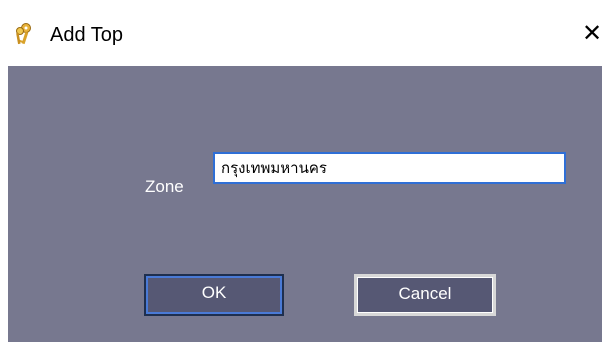 The width and height of the screenshot is (602, 342). What do you see at coordinates (389, 168) in the screenshot?
I see `zone-input` at bounding box center [389, 168].